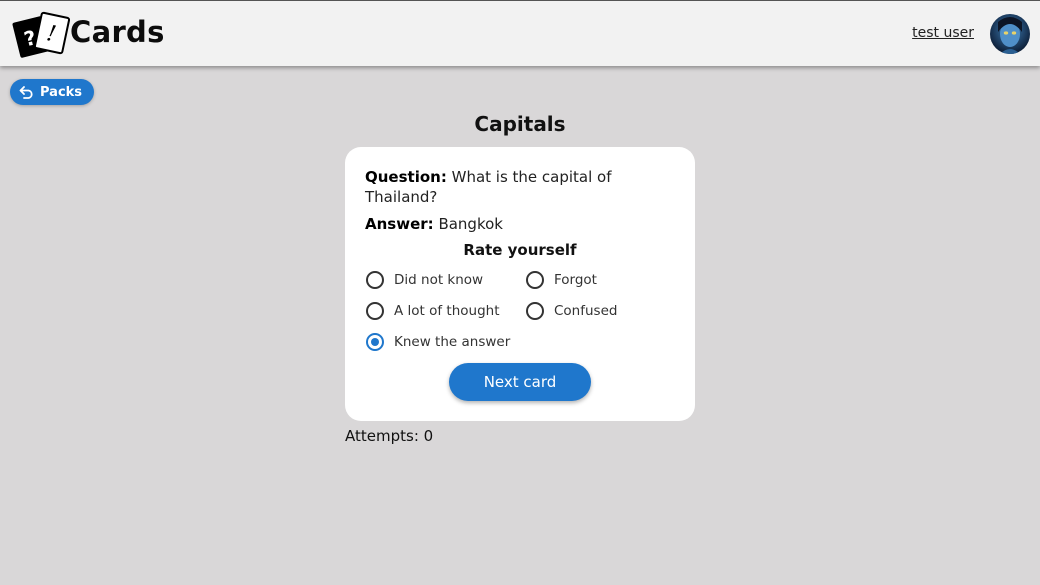 The width and height of the screenshot is (1040, 585). Describe the element at coordinates (375, 311) in the screenshot. I see `radio-a-lot-of-thought` at that location.